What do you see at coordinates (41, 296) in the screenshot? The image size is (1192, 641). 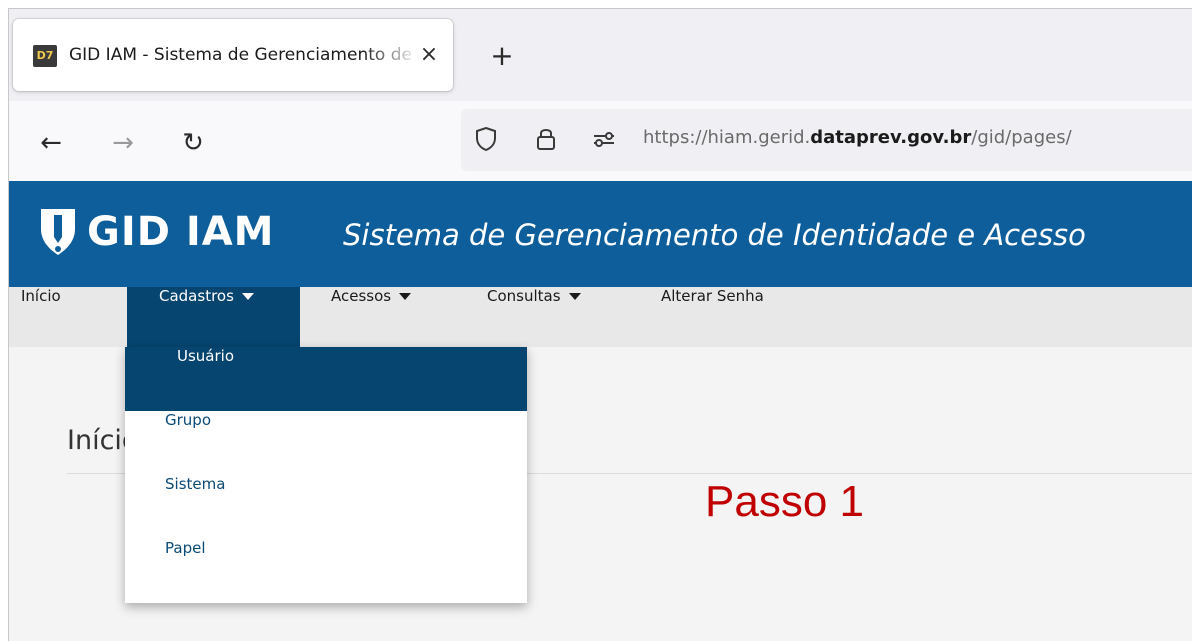 I see `menu-item-label: Início` at bounding box center [41, 296].